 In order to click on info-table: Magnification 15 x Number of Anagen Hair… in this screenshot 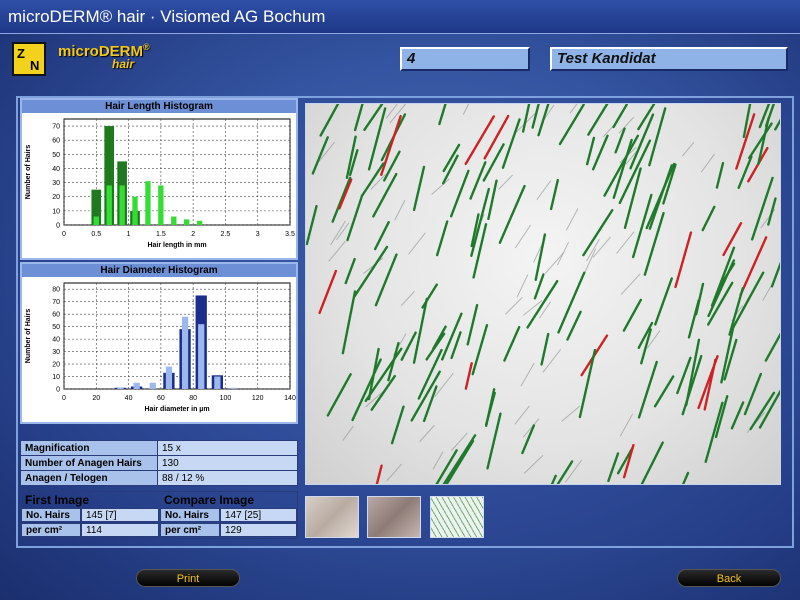, I will do `click(159, 463)`.